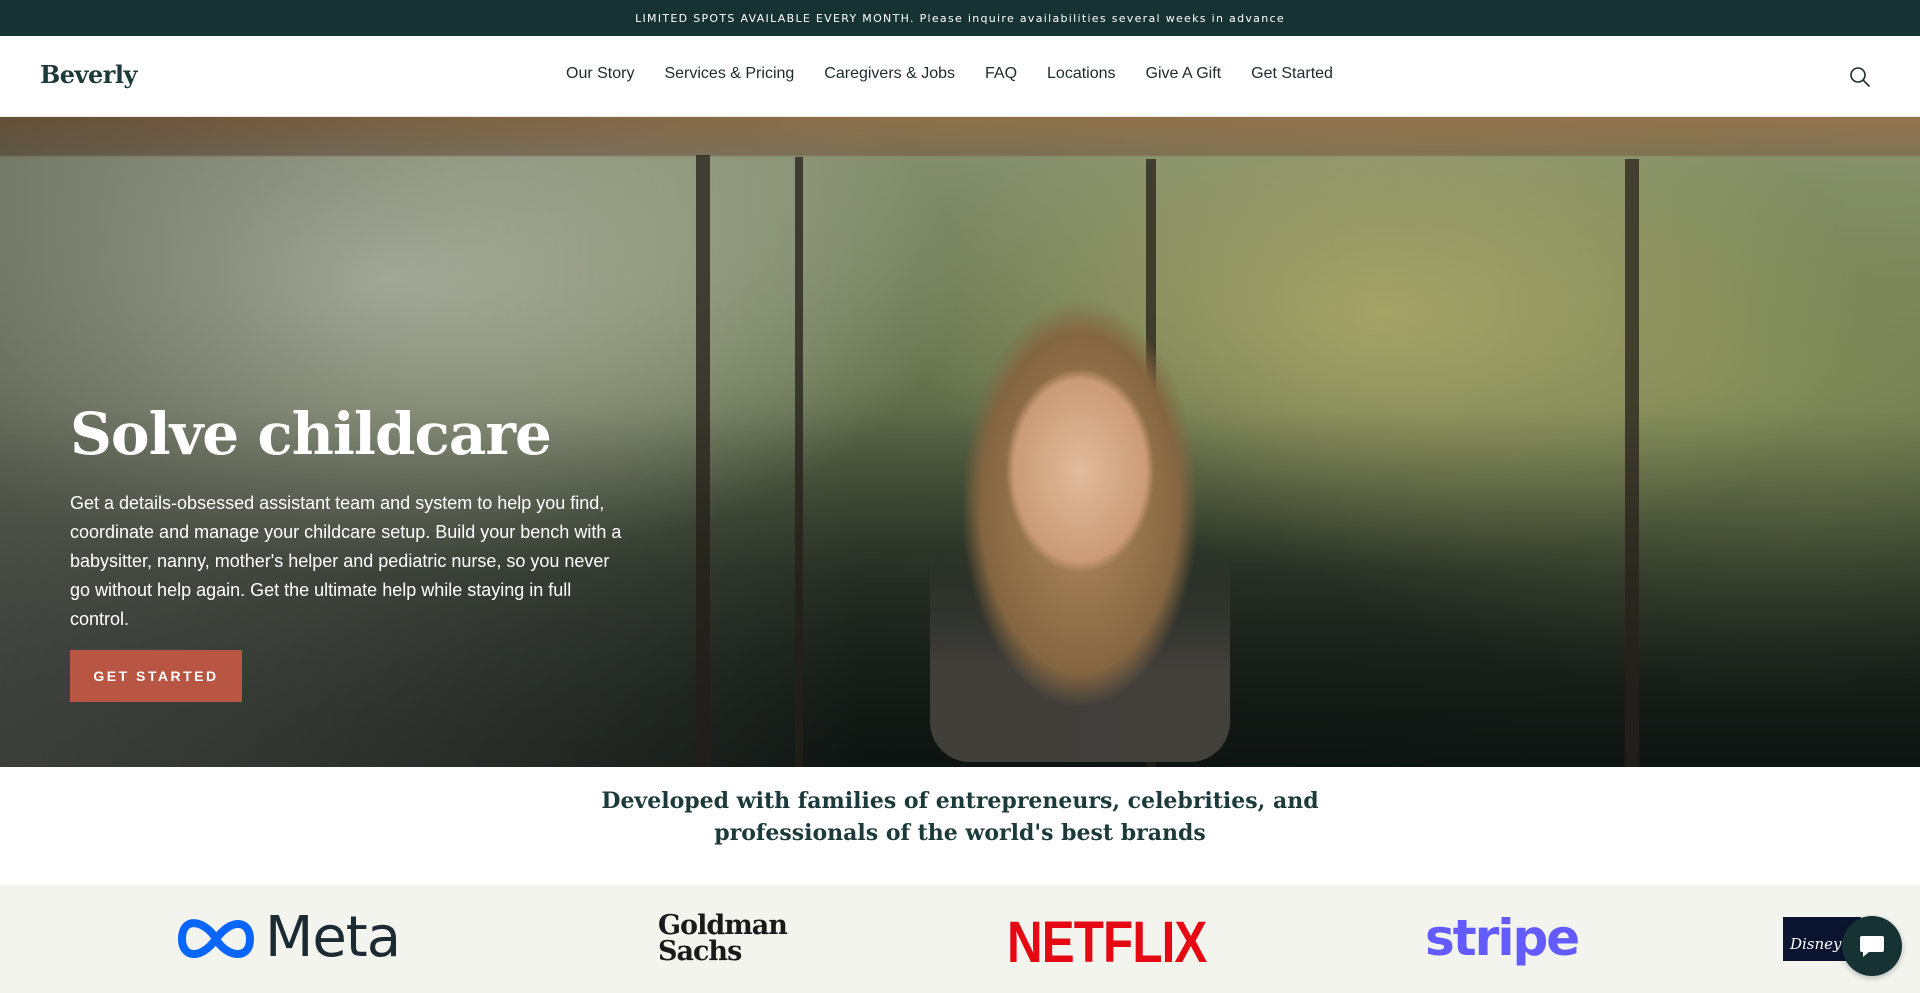  Describe the element at coordinates (1860, 77) in the screenshot. I see `search-icon` at that location.